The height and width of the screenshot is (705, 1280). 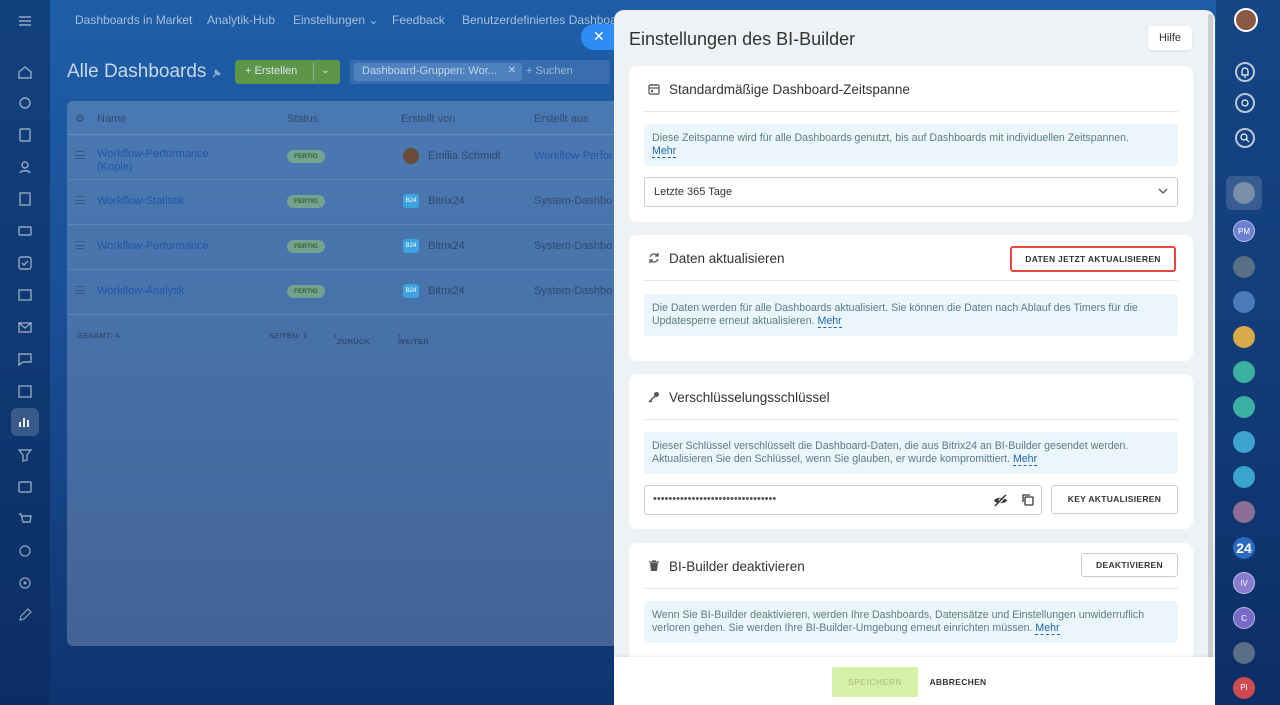 What do you see at coordinates (352, 338) in the screenshot?
I see `prev-page-link: ‹ ZURÜCK` at bounding box center [352, 338].